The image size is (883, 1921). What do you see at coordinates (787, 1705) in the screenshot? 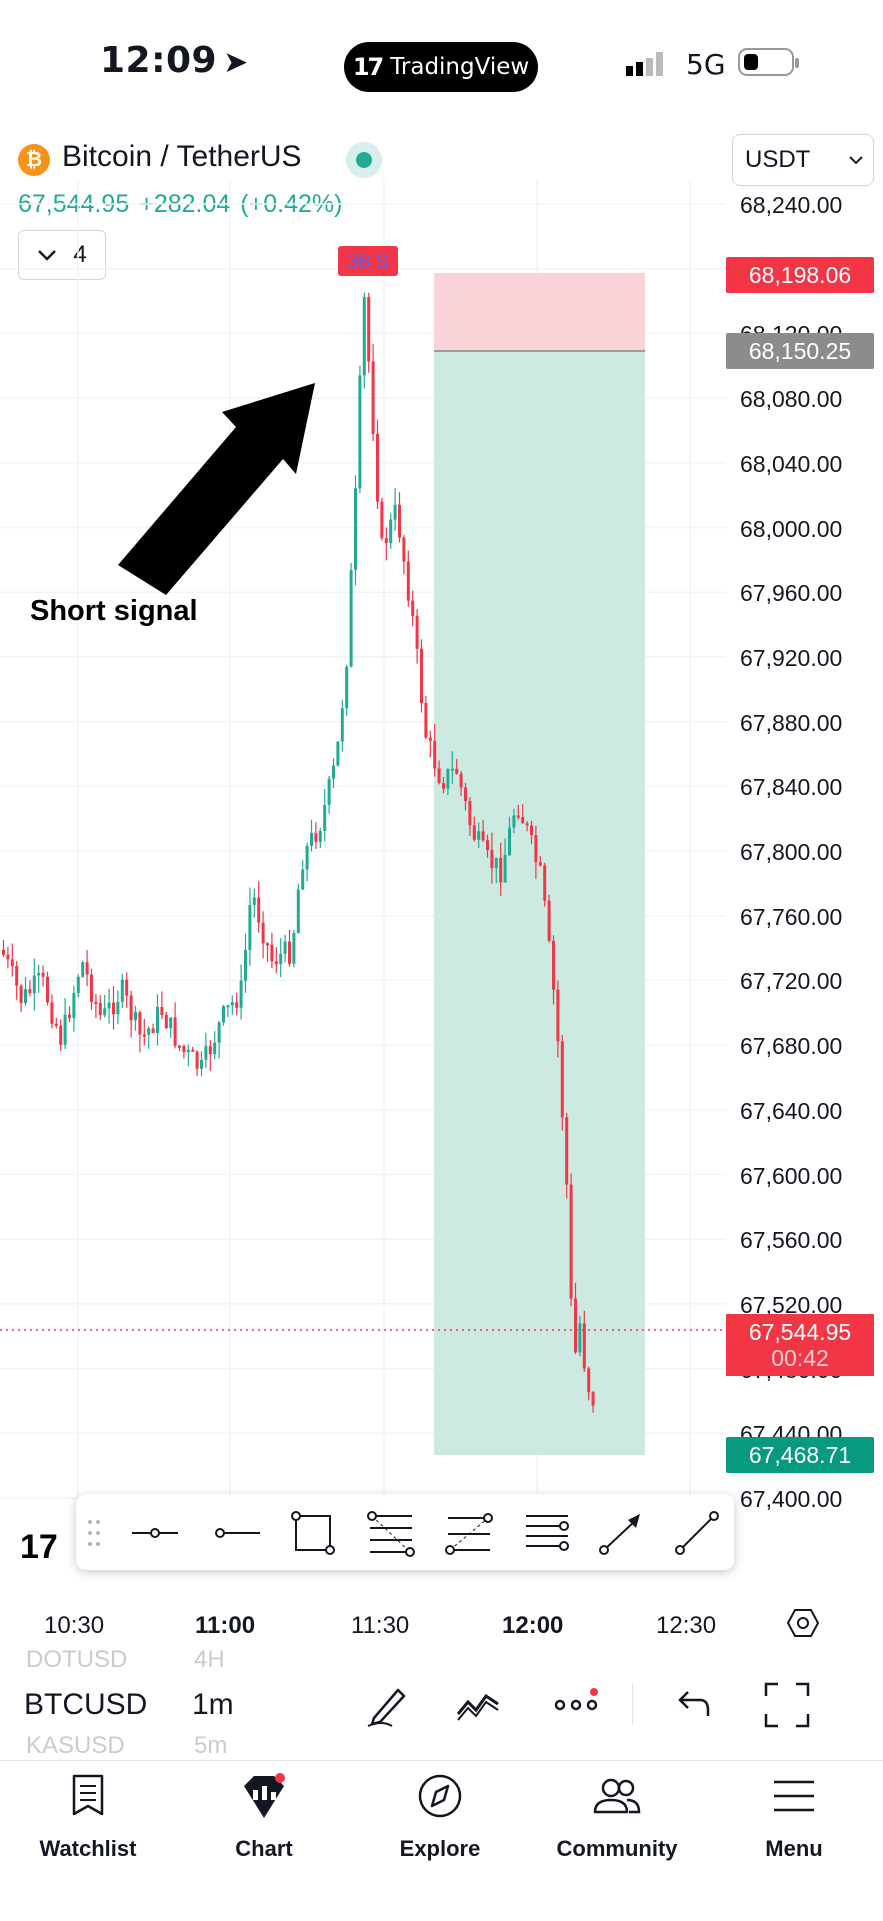
I see `fullscreen-icon` at bounding box center [787, 1705].